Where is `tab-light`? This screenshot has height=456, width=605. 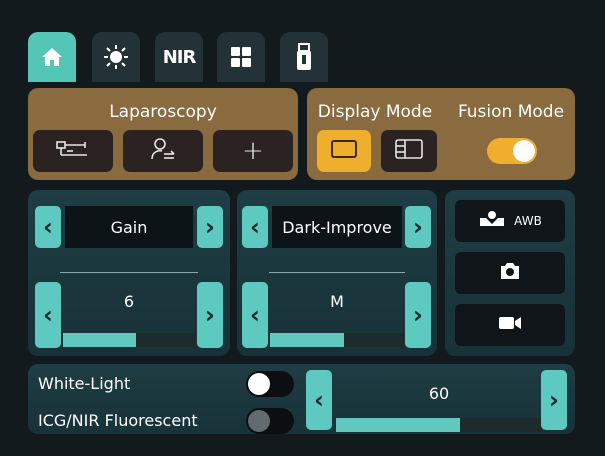
tab-light is located at coordinates (116, 57).